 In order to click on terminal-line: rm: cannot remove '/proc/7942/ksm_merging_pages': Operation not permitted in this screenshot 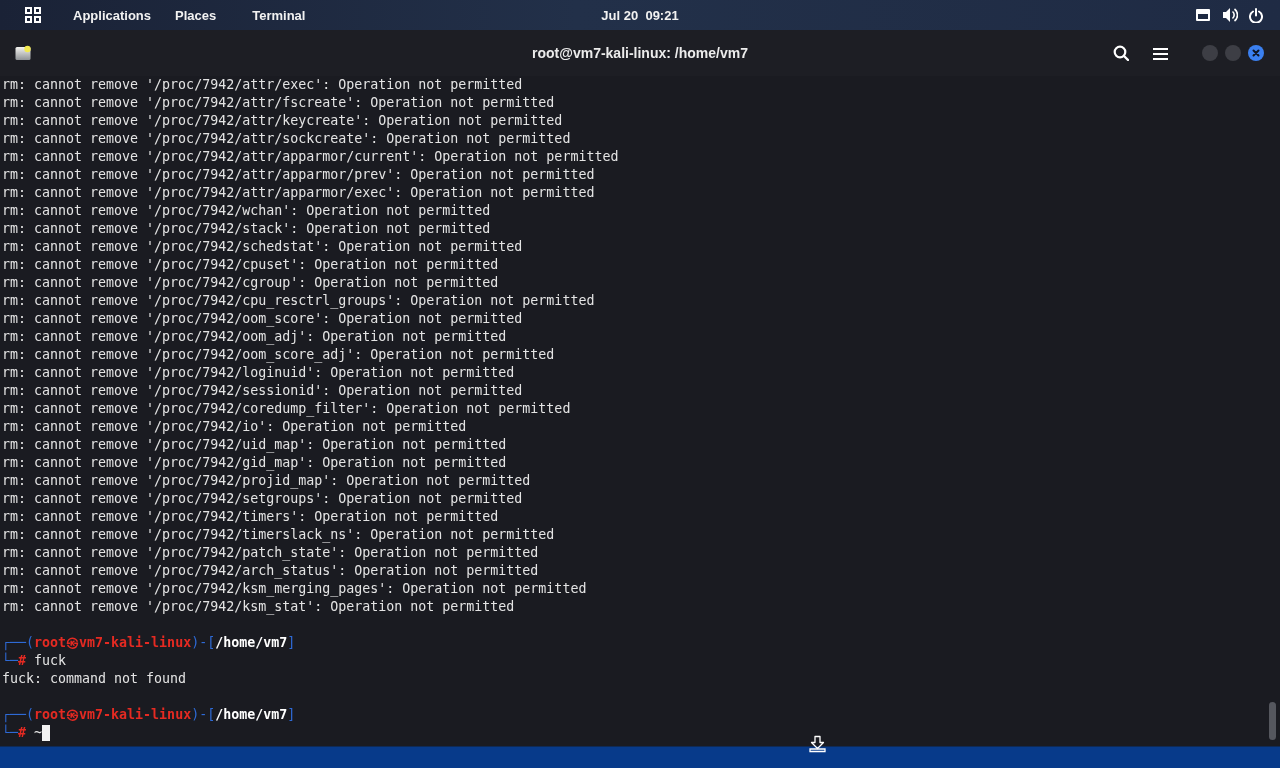, I will do `click(294, 589)`.